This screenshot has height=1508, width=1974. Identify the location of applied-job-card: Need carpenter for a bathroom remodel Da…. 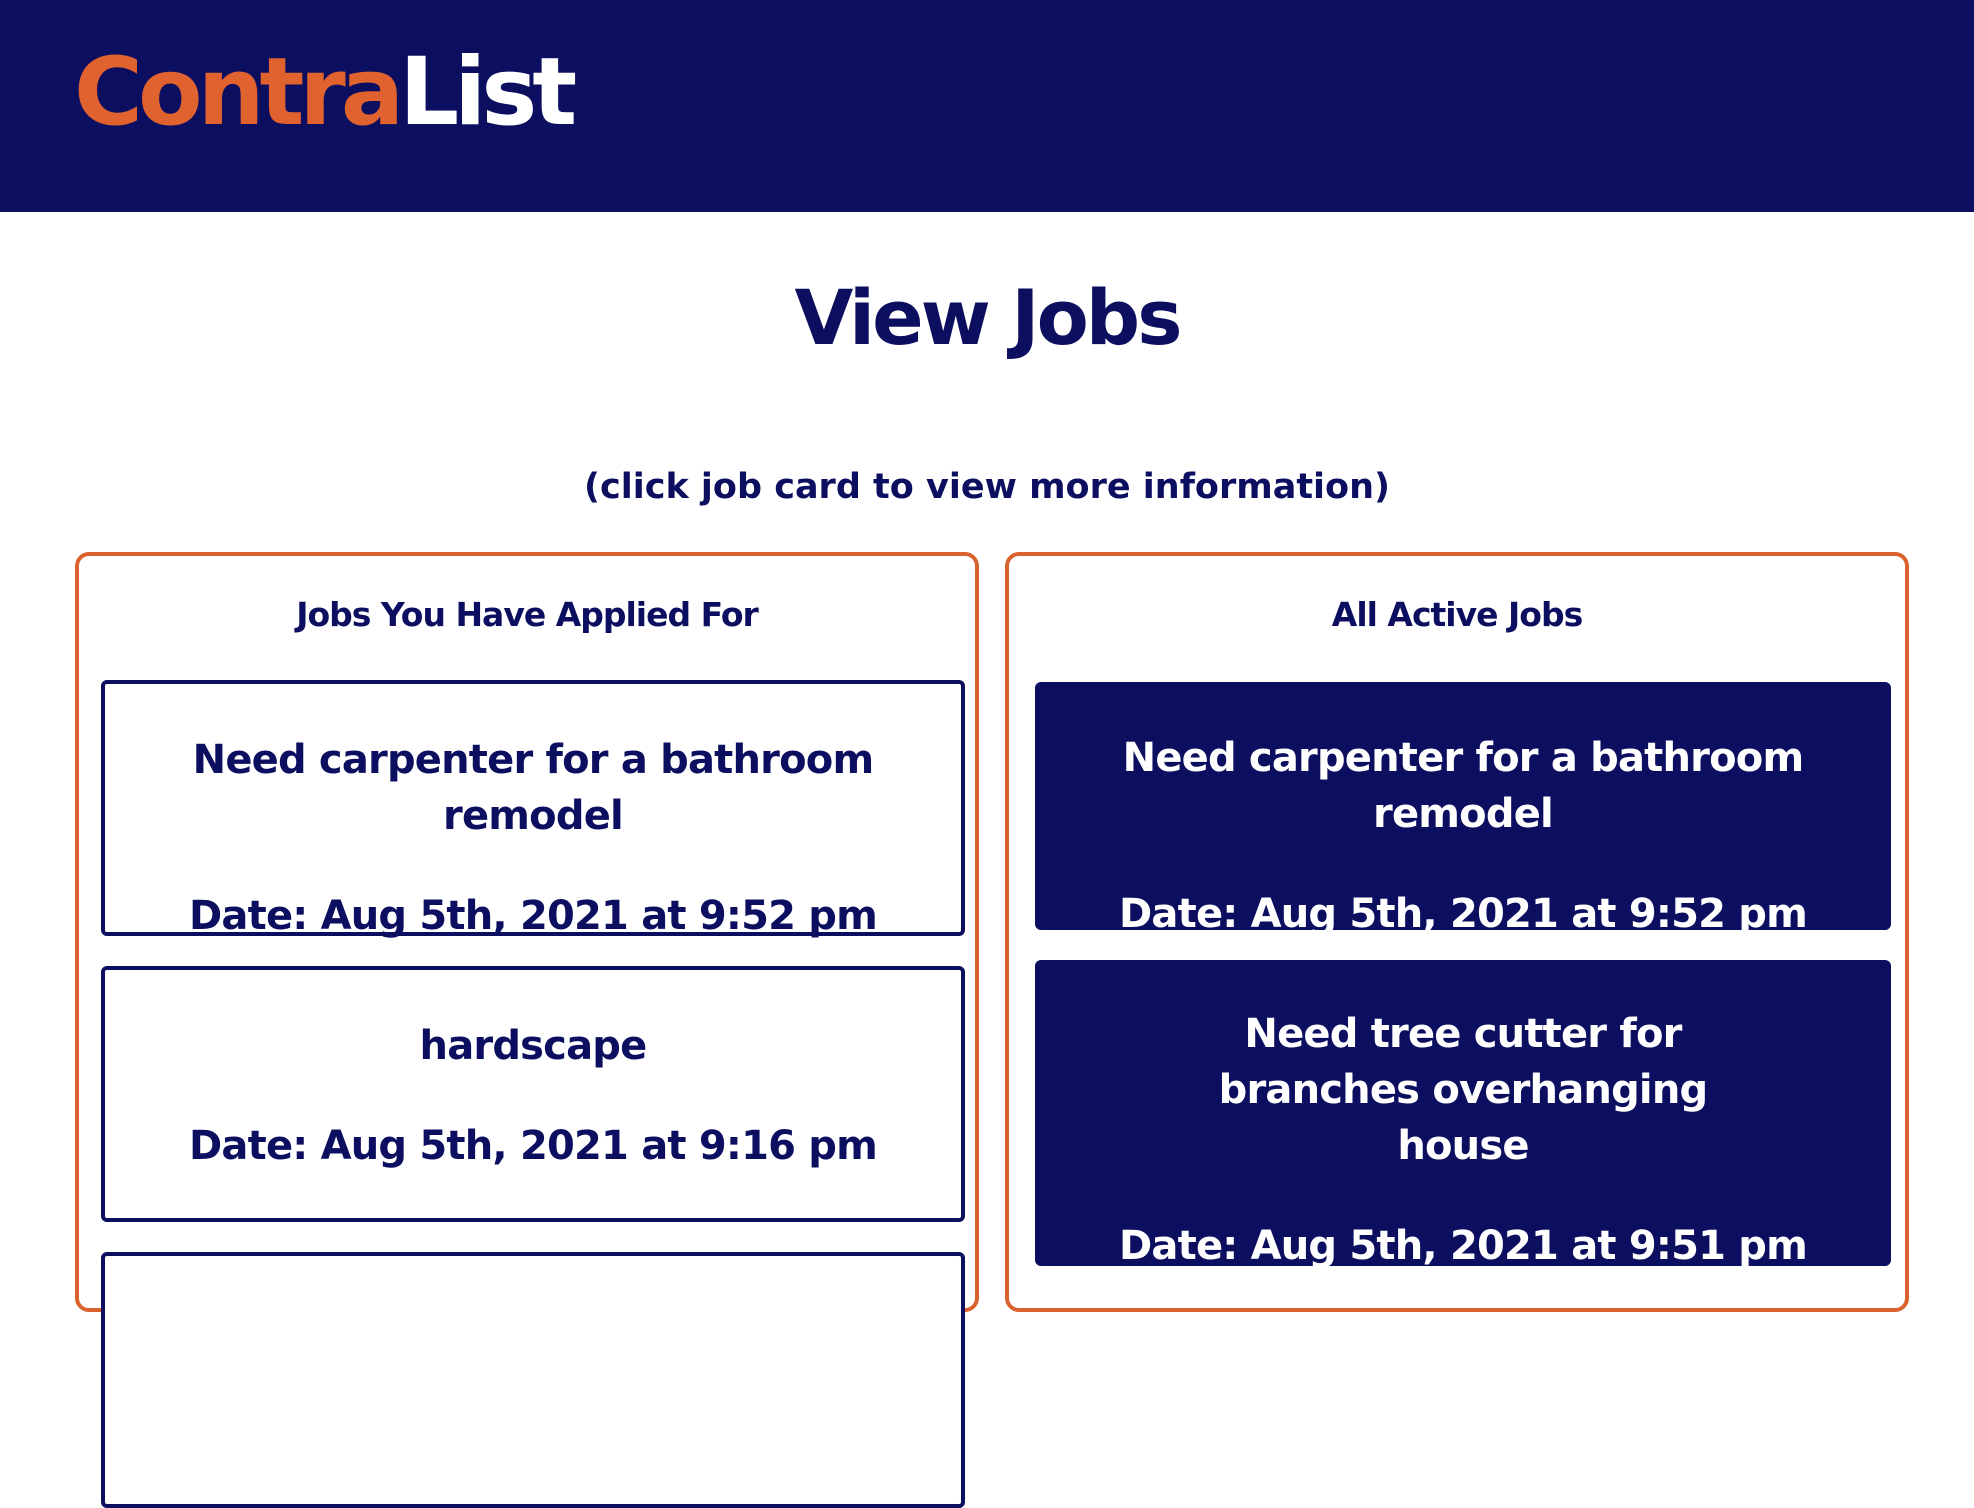
(533, 809).